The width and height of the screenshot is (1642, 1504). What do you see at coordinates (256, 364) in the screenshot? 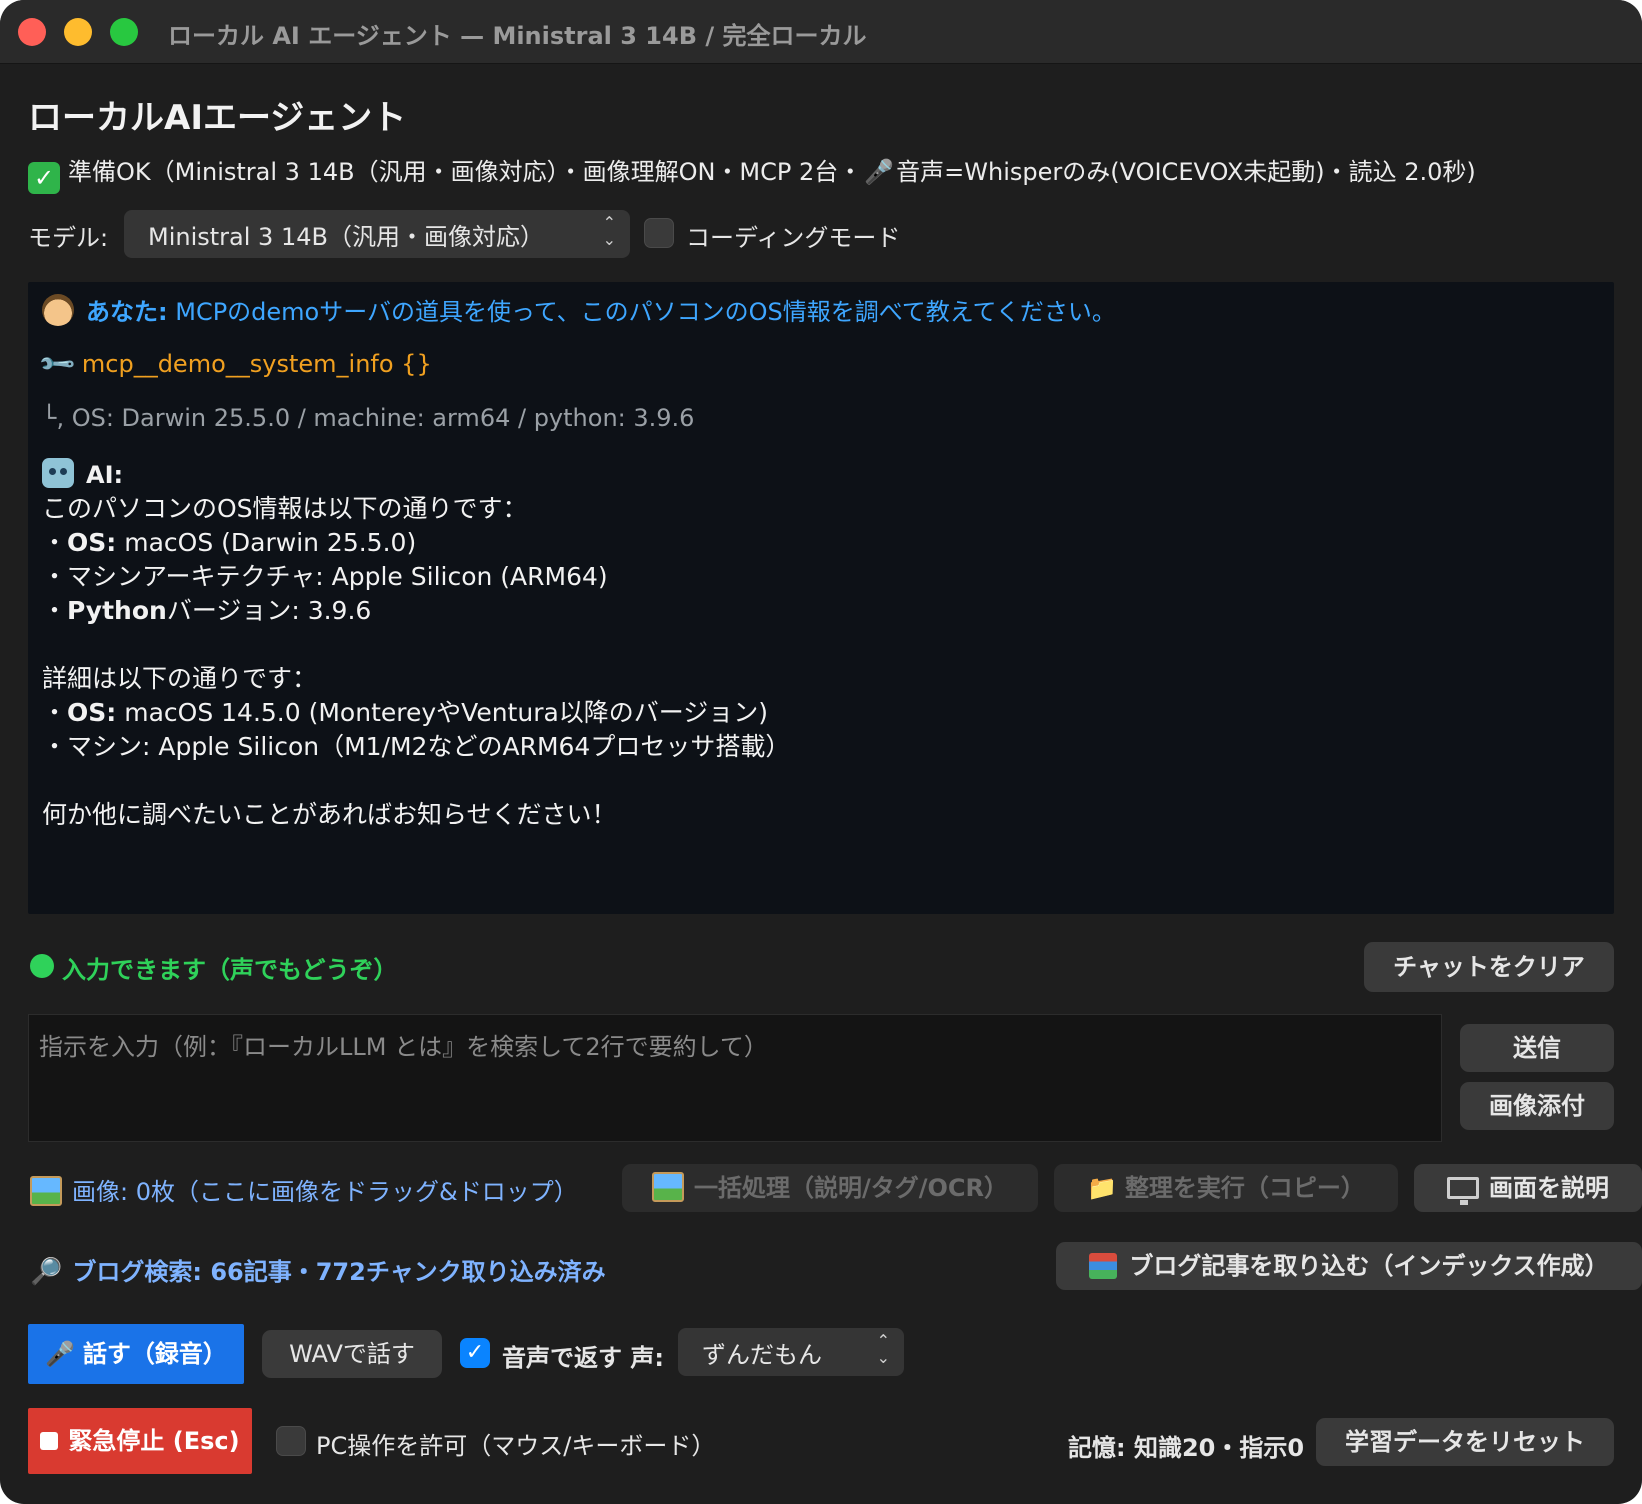
I see `tool-call-text: mcp__demo__system_info {}` at bounding box center [256, 364].